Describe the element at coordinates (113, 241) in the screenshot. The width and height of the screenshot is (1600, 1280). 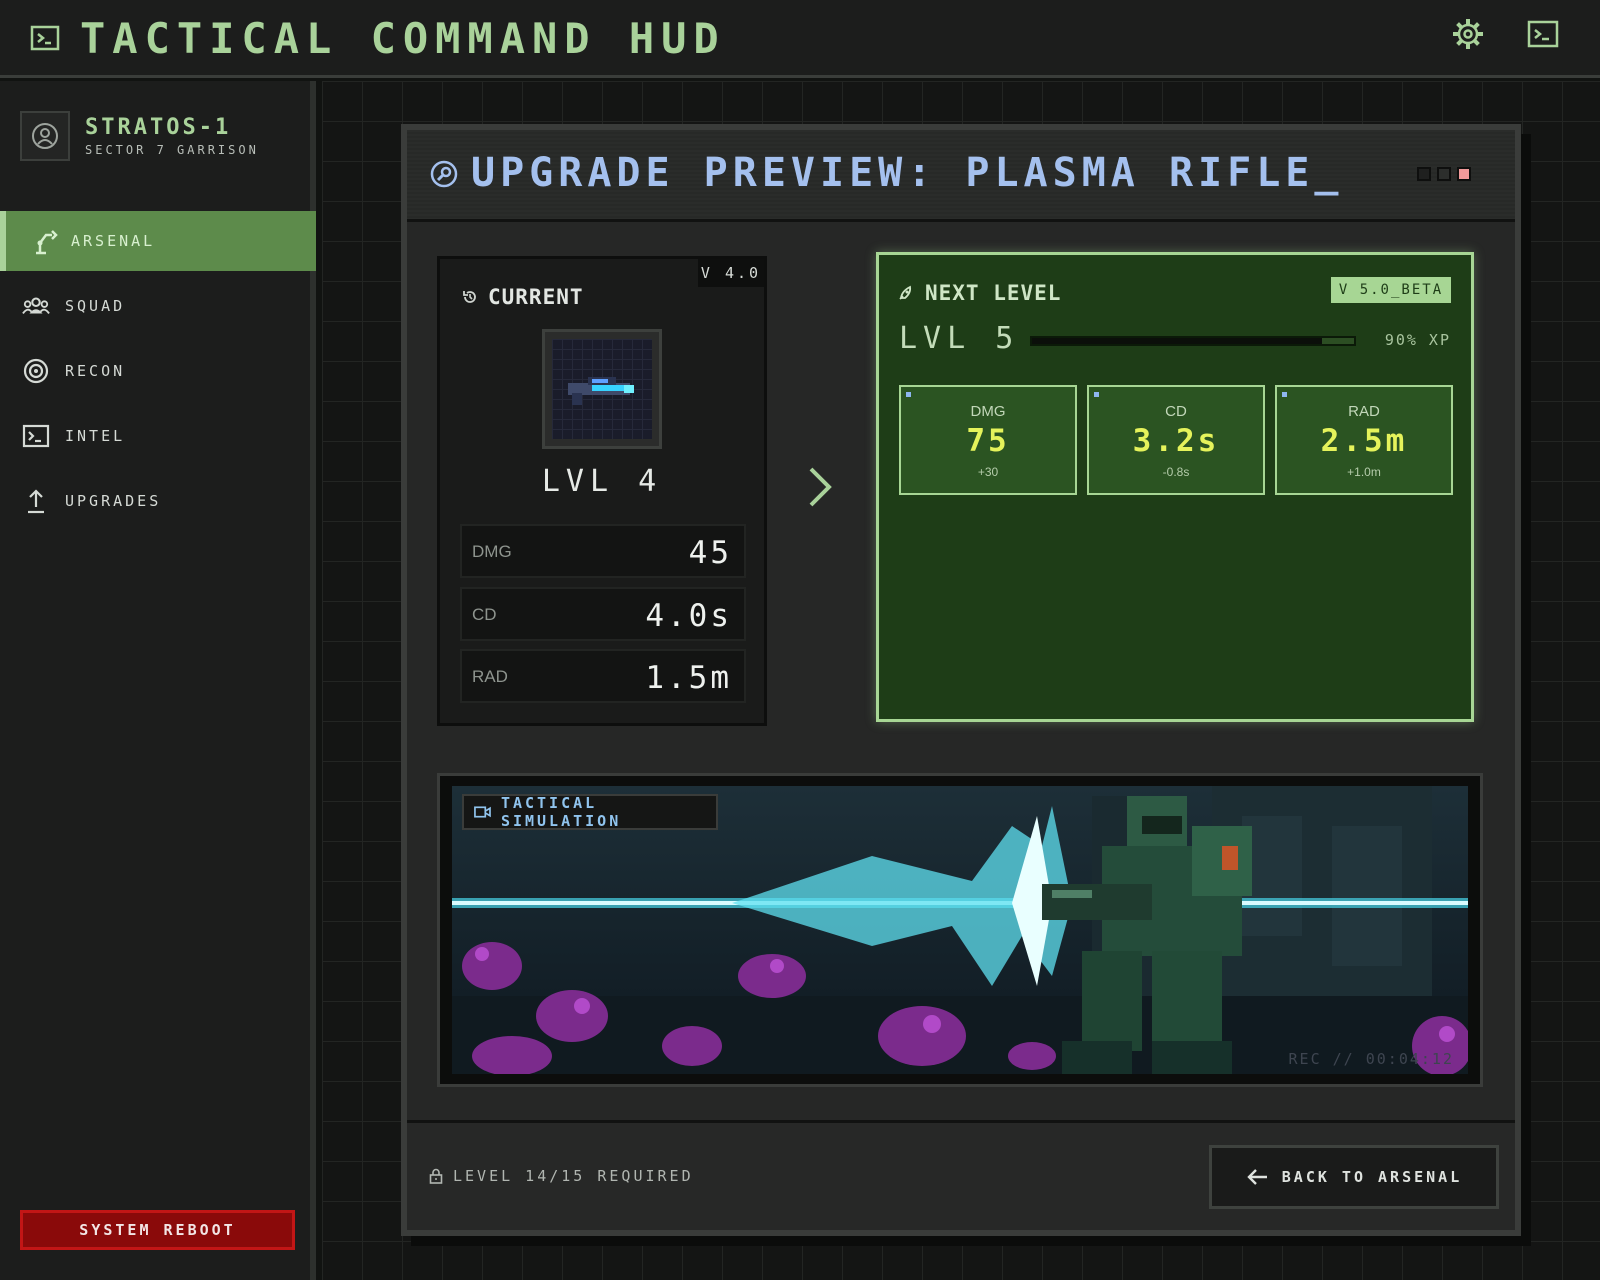
I see `sidebar-item-label: ARSENAL` at that location.